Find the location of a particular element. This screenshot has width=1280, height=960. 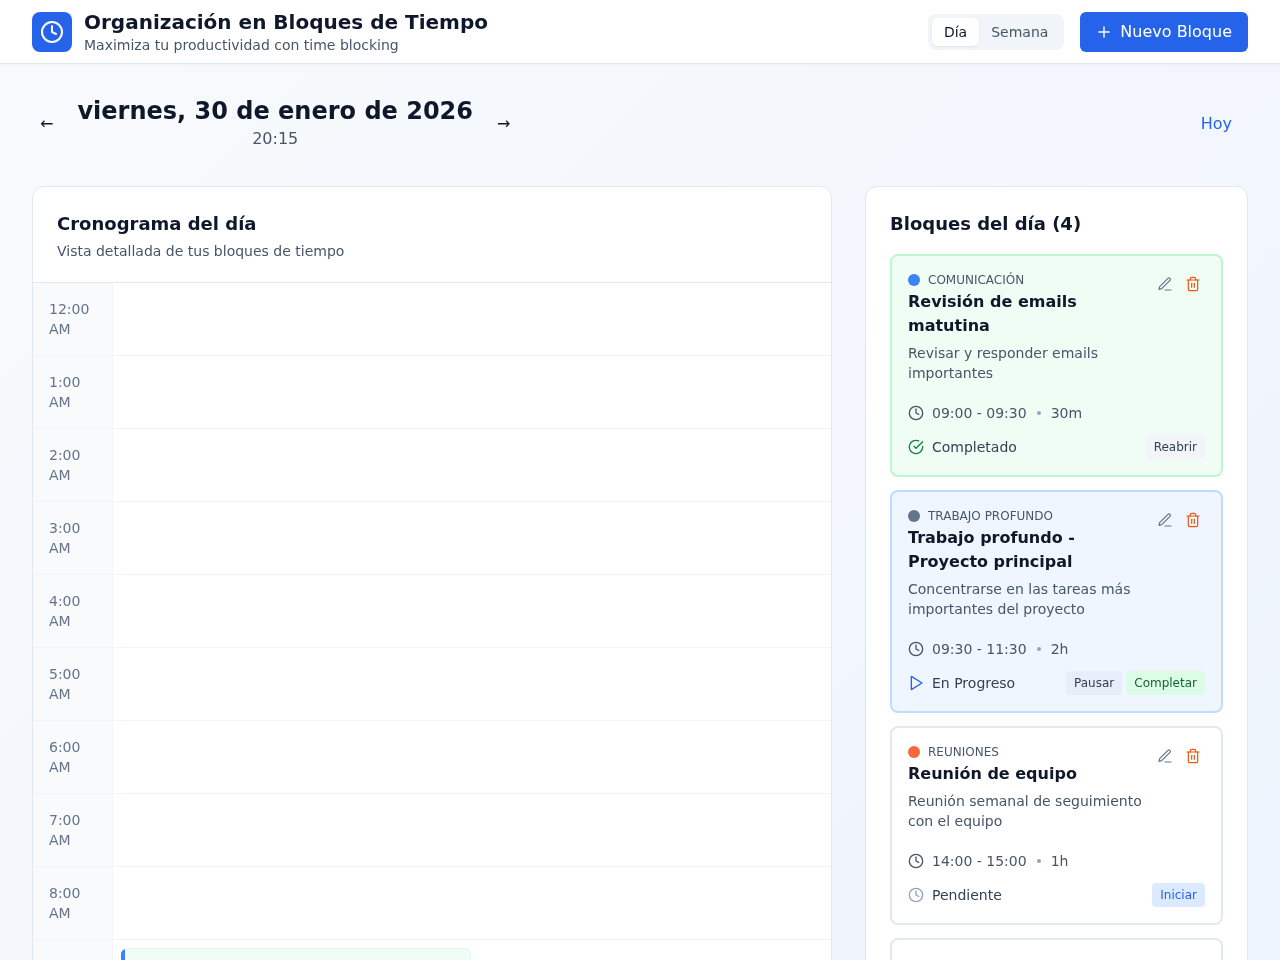

block-description: Revisar y responder emails importantes is located at coordinates (1003, 363).